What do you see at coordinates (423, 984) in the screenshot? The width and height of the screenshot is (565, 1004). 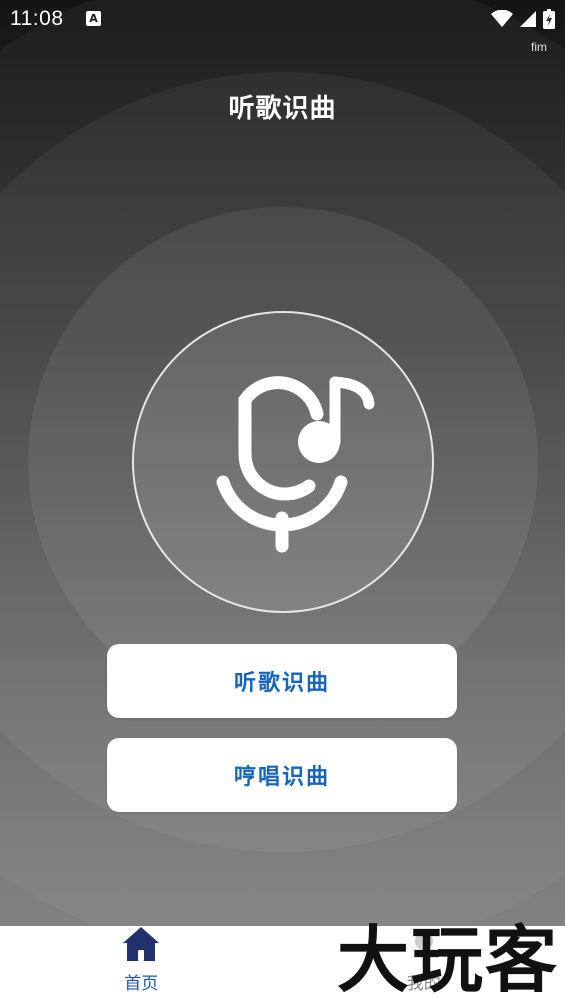 I see `tab-profile-label: 我的` at bounding box center [423, 984].